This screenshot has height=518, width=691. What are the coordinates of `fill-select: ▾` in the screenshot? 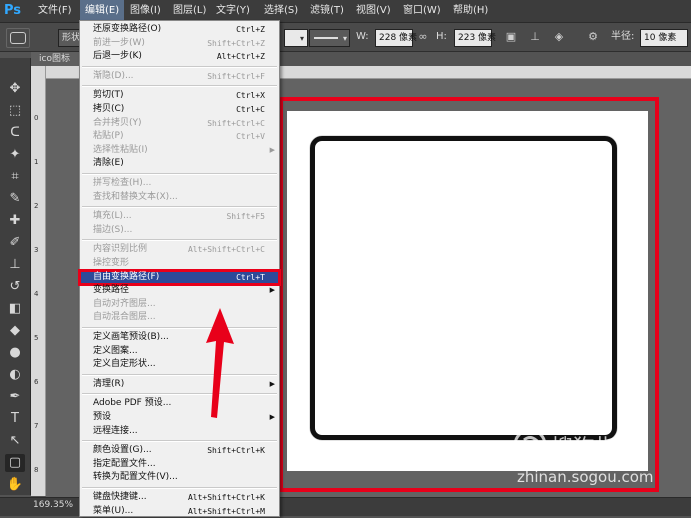 It's located at (296, 38).